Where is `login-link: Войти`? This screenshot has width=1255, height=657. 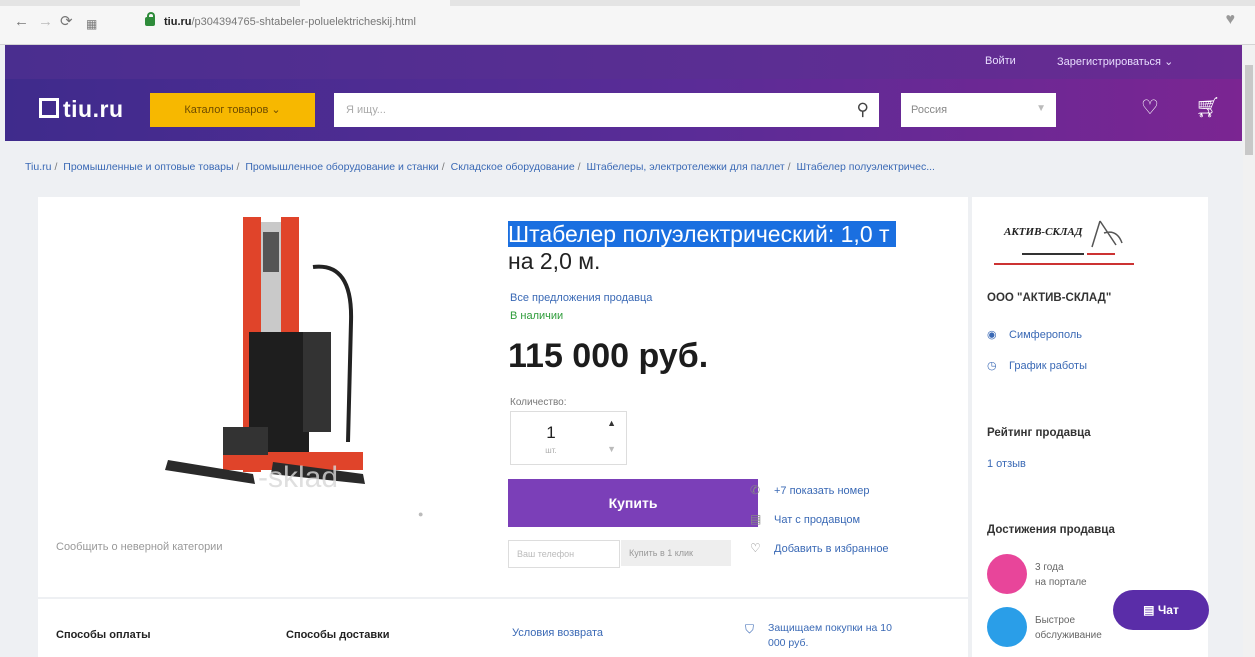 login-link: Войти is located at coordinates (1000, 61).